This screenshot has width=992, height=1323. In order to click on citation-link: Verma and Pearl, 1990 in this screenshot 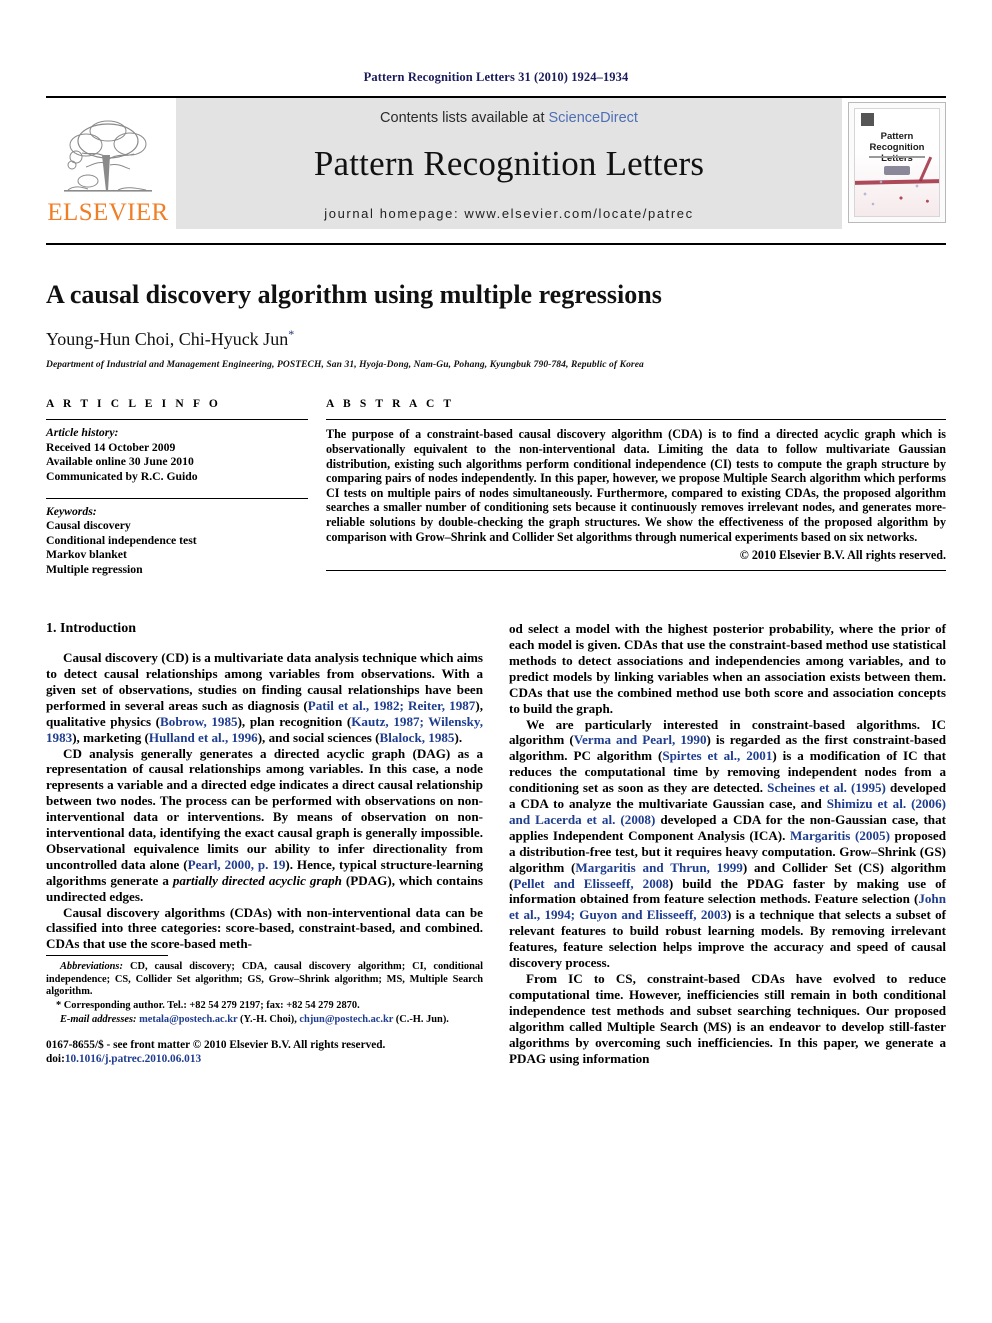, I will do `click(640, 739)`.